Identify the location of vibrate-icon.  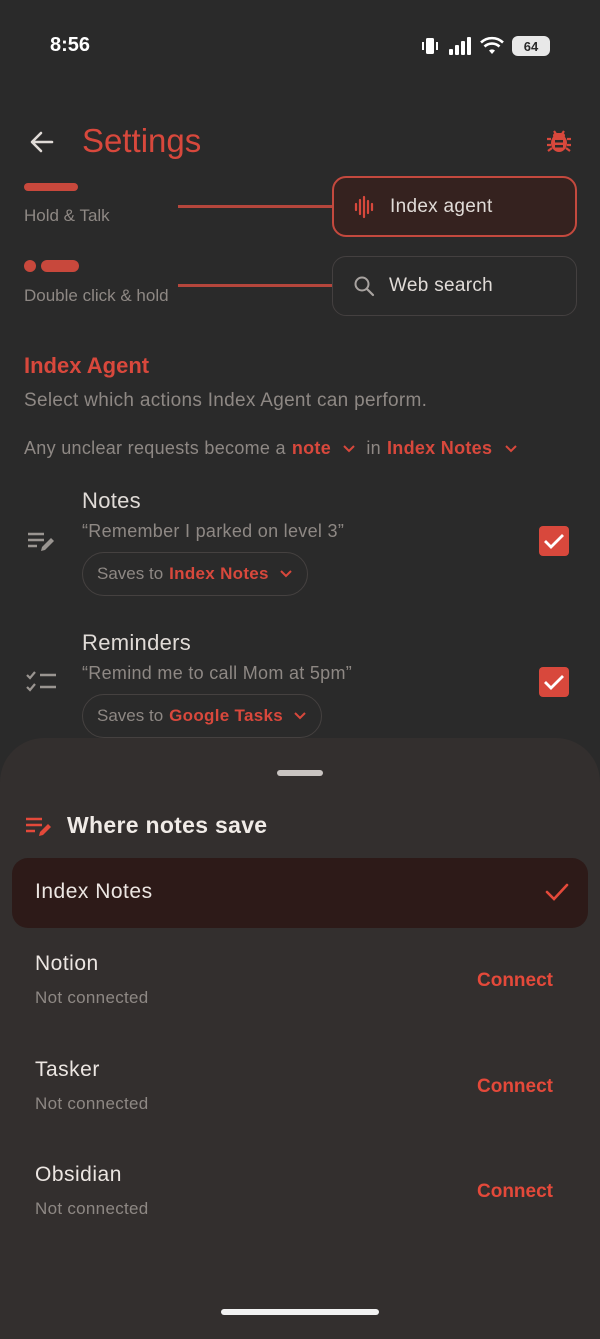
(430, 46).